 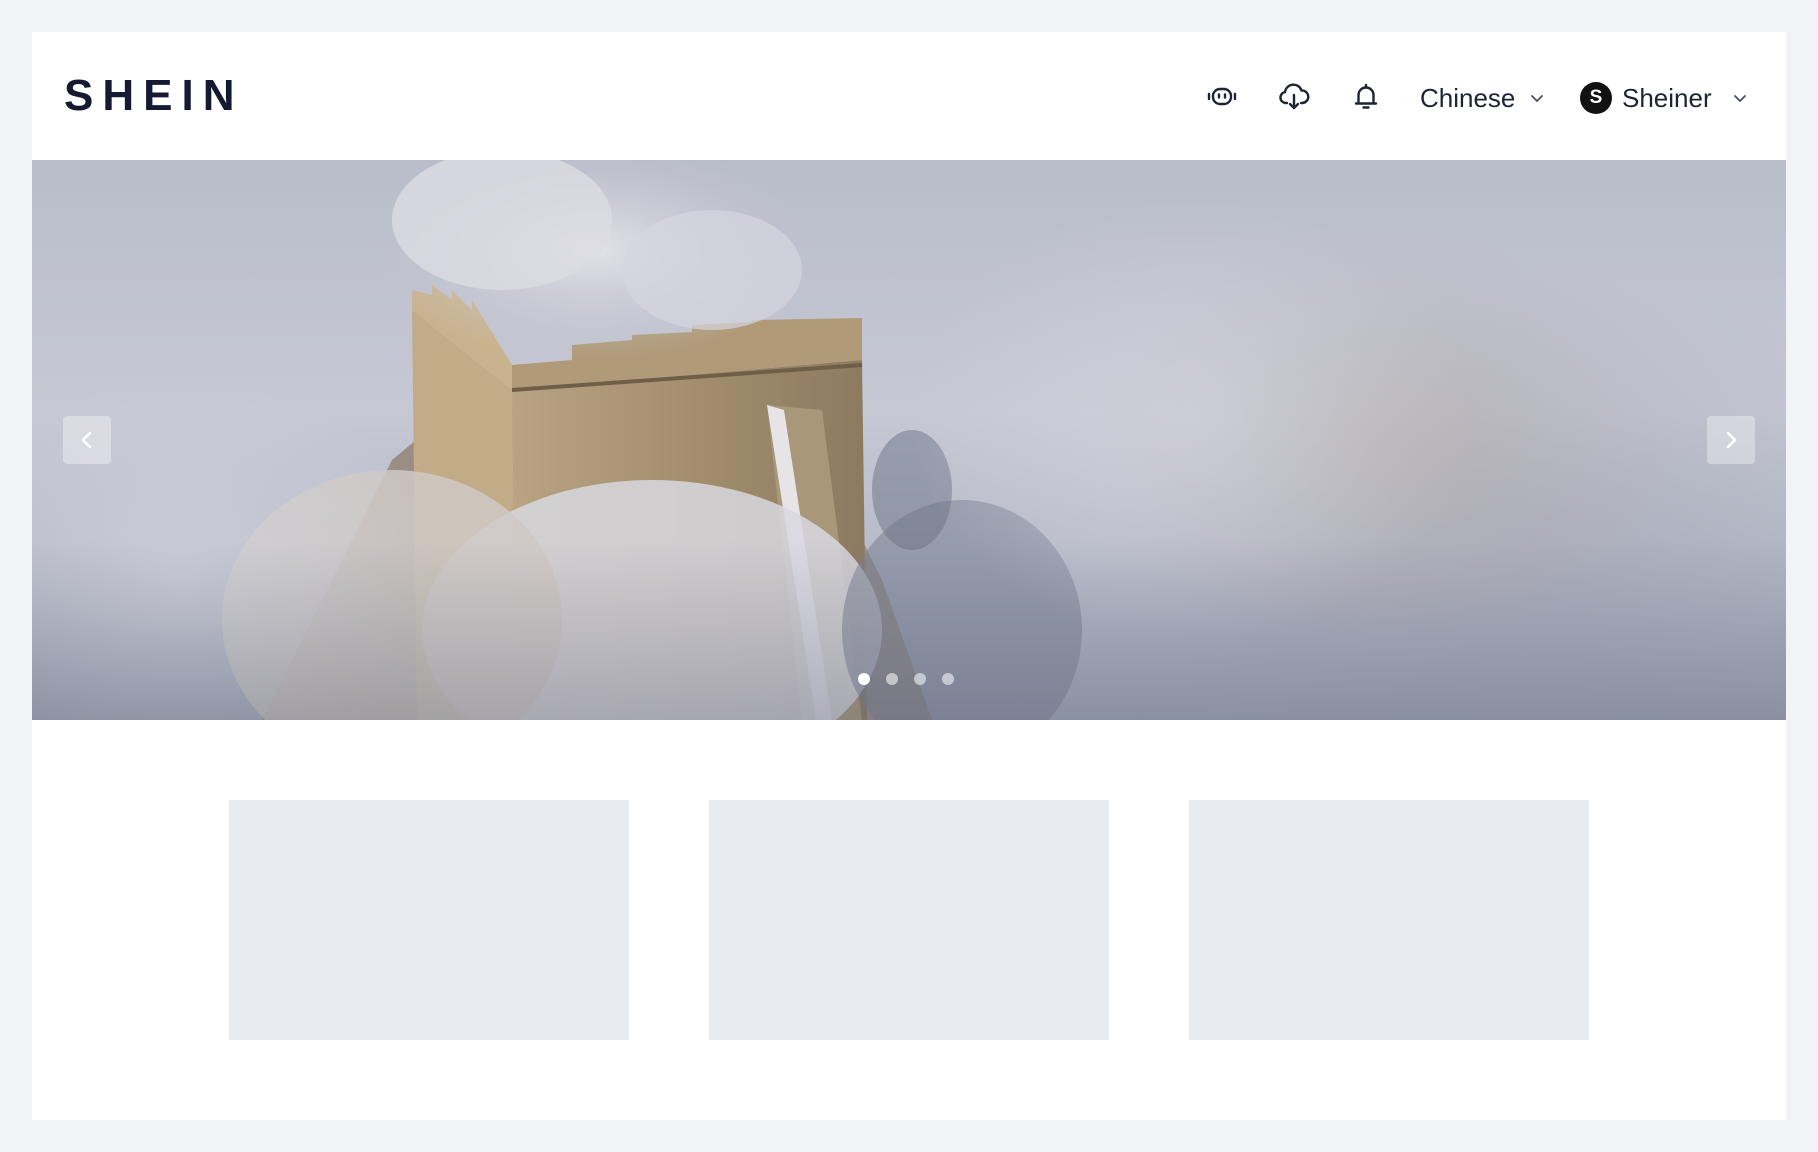 What do you see at coordinates (1667, 97) in the screenshot?
I see `user-name: Sheiner` at bounding box center [1667, 97].